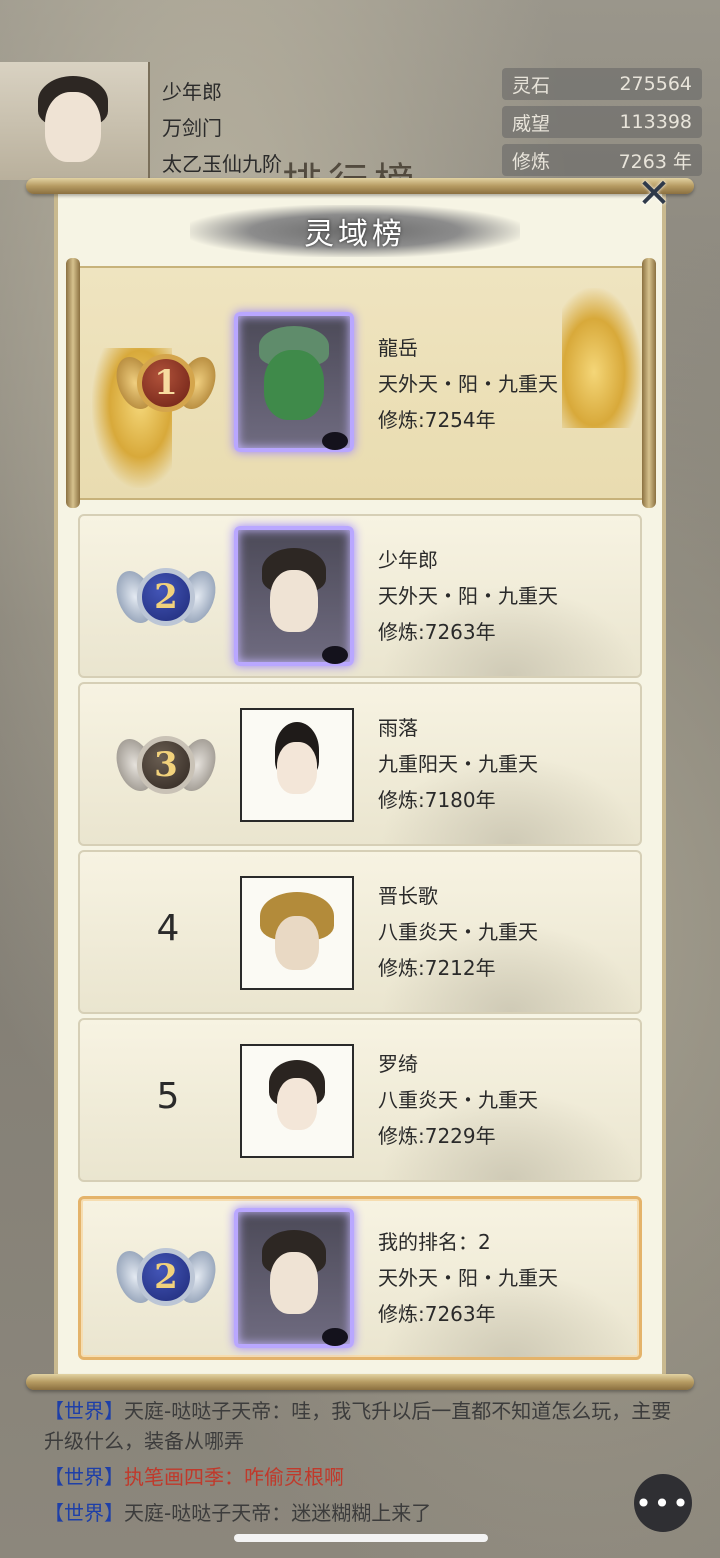  I want to click on dialog-title: 灵域榜, so click(355, 234).